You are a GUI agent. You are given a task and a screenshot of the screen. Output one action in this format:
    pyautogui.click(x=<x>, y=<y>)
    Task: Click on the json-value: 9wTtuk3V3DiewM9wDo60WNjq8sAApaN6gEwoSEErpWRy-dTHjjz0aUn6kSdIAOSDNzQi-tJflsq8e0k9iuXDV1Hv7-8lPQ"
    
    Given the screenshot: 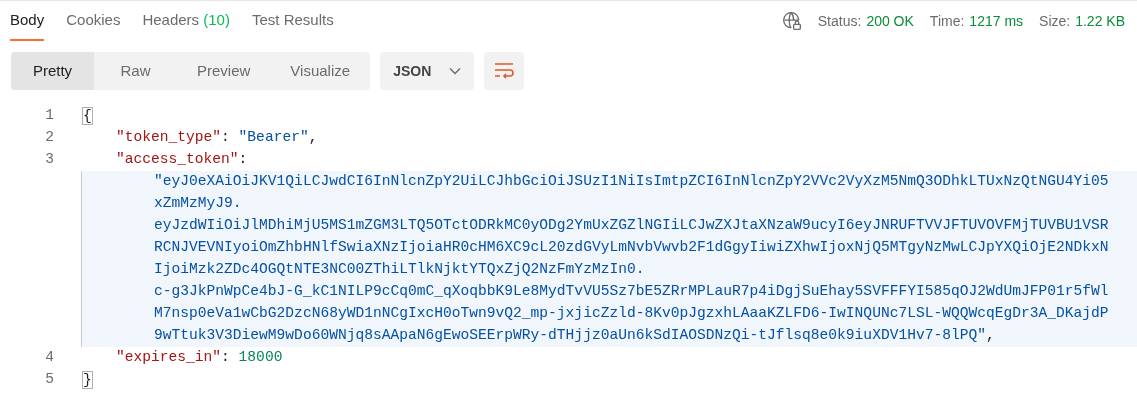 What is the action you would take?
    pyautogui.click(x=570, y=336)
    